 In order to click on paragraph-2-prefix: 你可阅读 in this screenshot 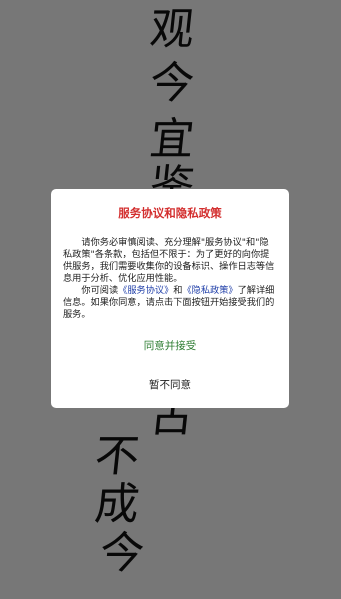, I will do `click(100, 290)`.